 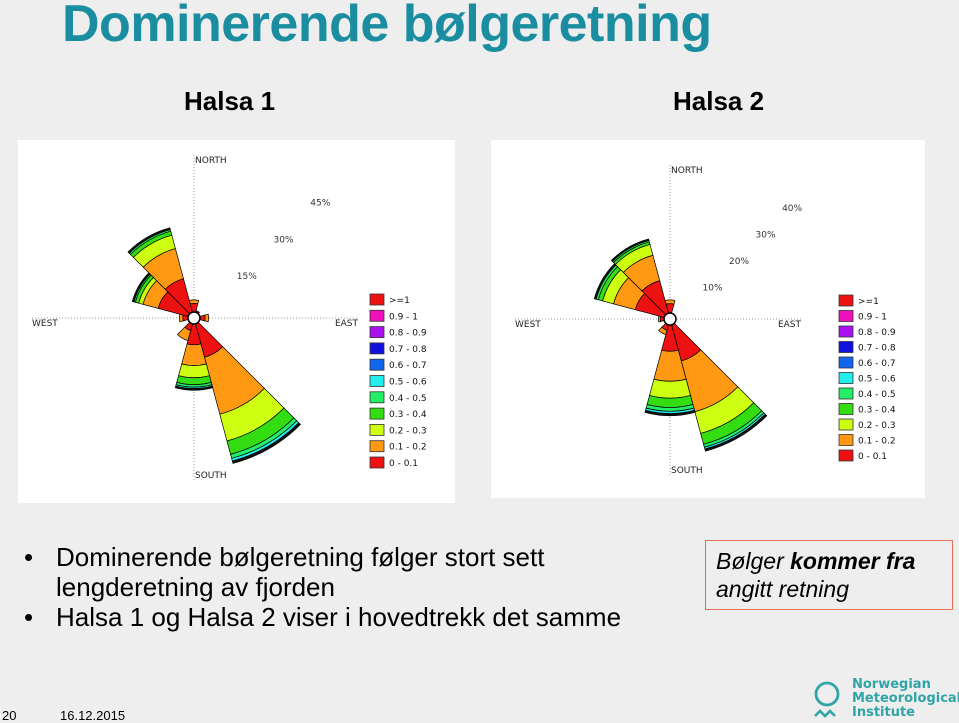 I want to click on axis-label-north: NORTH, so click(x=211, y=161).